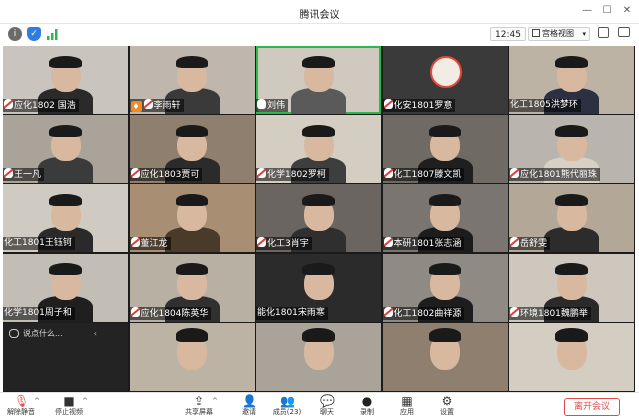 Image resolution: width=639 pixels, height=419 pixels. I want to click on video-tile: 本研1801张志涵, so click(445, 218).